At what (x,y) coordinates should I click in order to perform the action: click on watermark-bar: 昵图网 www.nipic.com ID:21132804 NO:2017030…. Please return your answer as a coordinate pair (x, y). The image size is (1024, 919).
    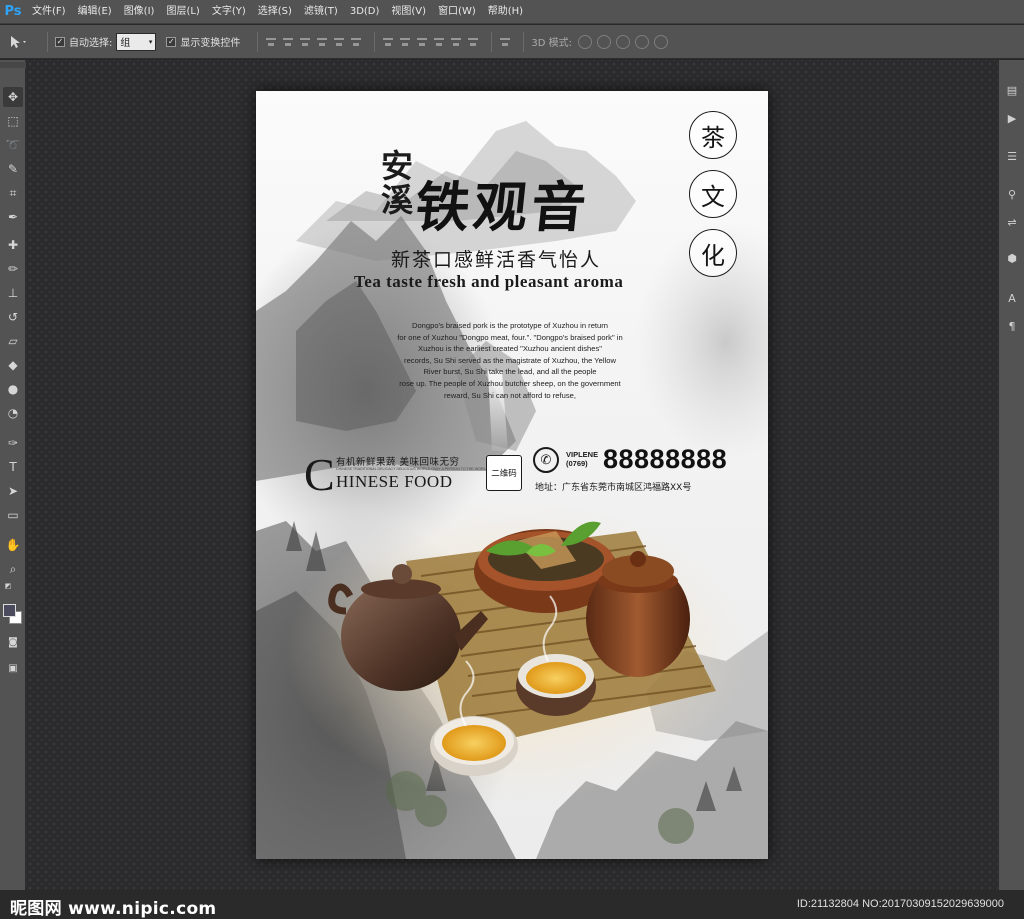
    Looking at the image, I should click on (512, 904).